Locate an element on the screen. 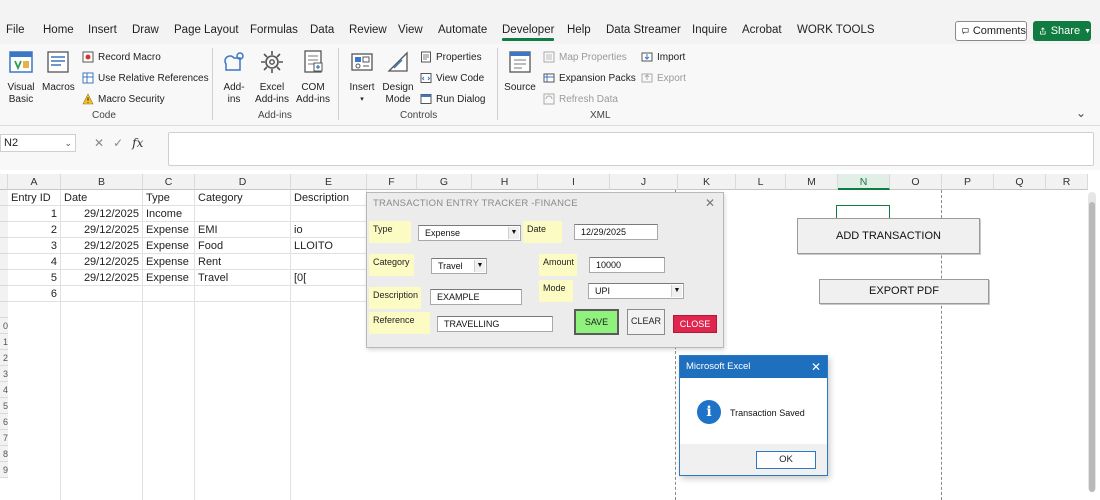 This screenshot has height=500, width=1100. table-cell: 3 is located at coordinates (34, 246).